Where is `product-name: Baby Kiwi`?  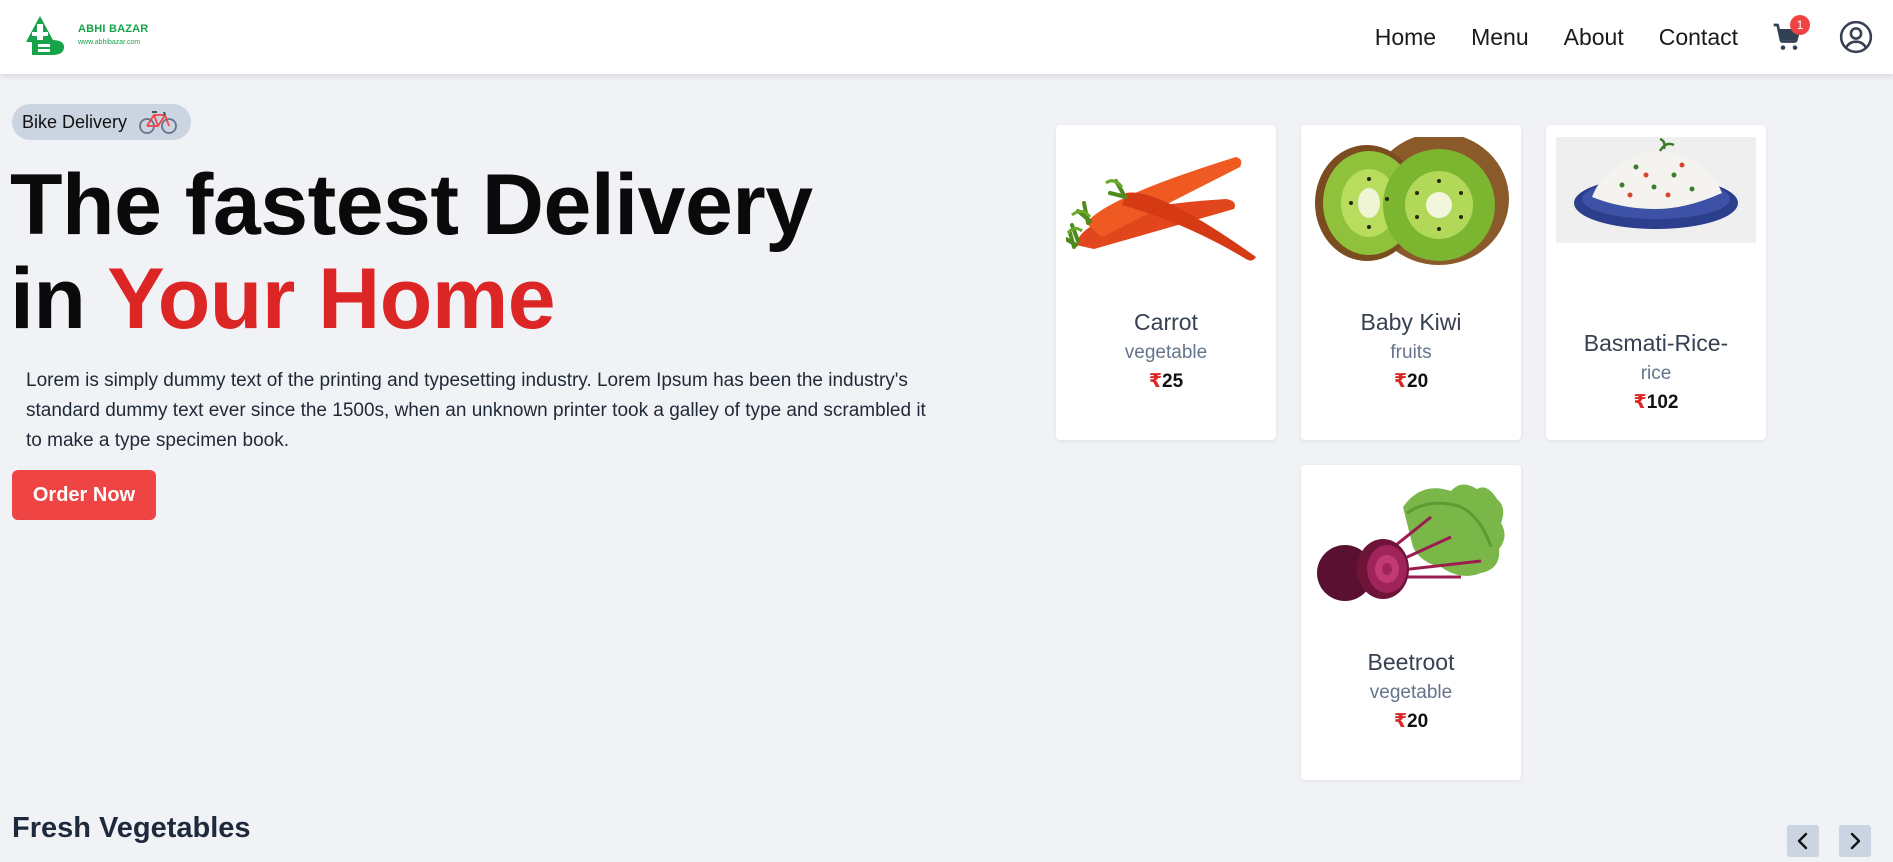 product-name: Baby Kiwi is located at coordinates (1411, 322).